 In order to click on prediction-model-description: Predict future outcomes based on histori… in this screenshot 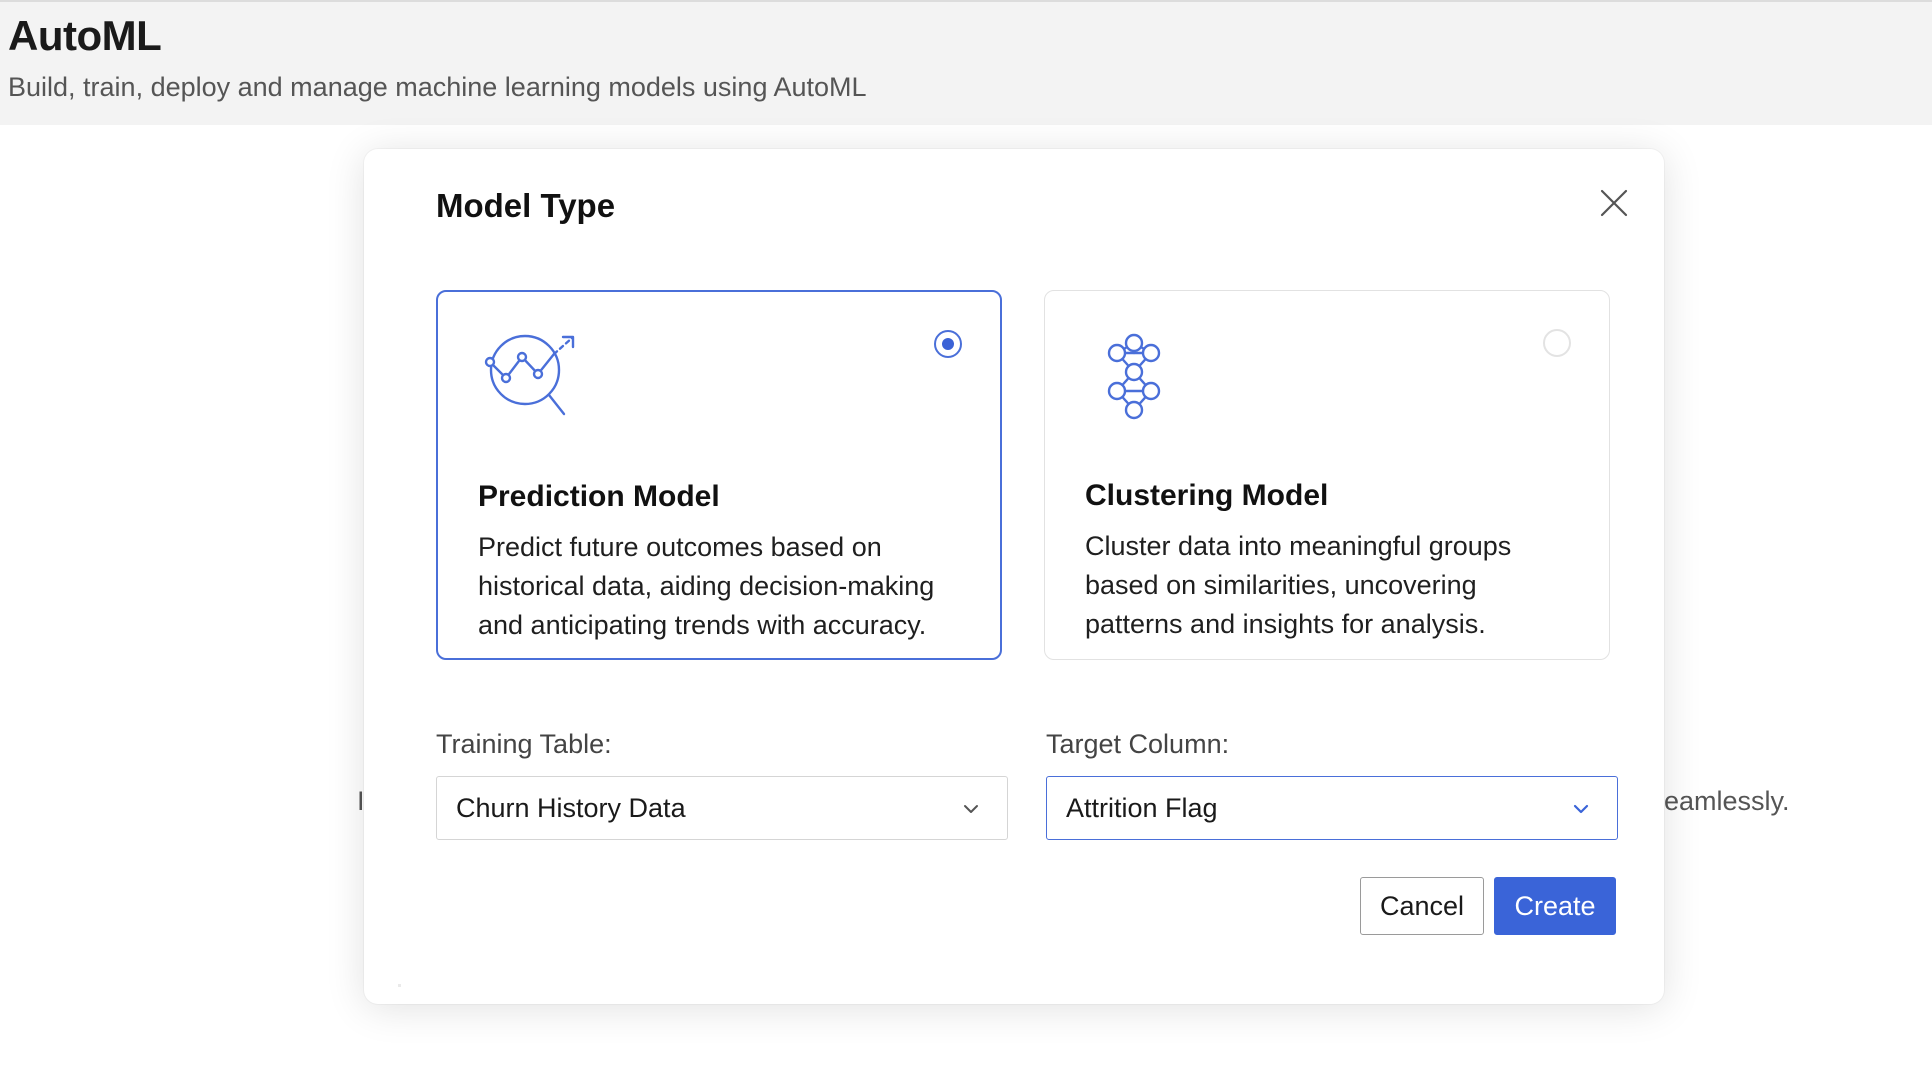, I will do `click(706, 586)`.